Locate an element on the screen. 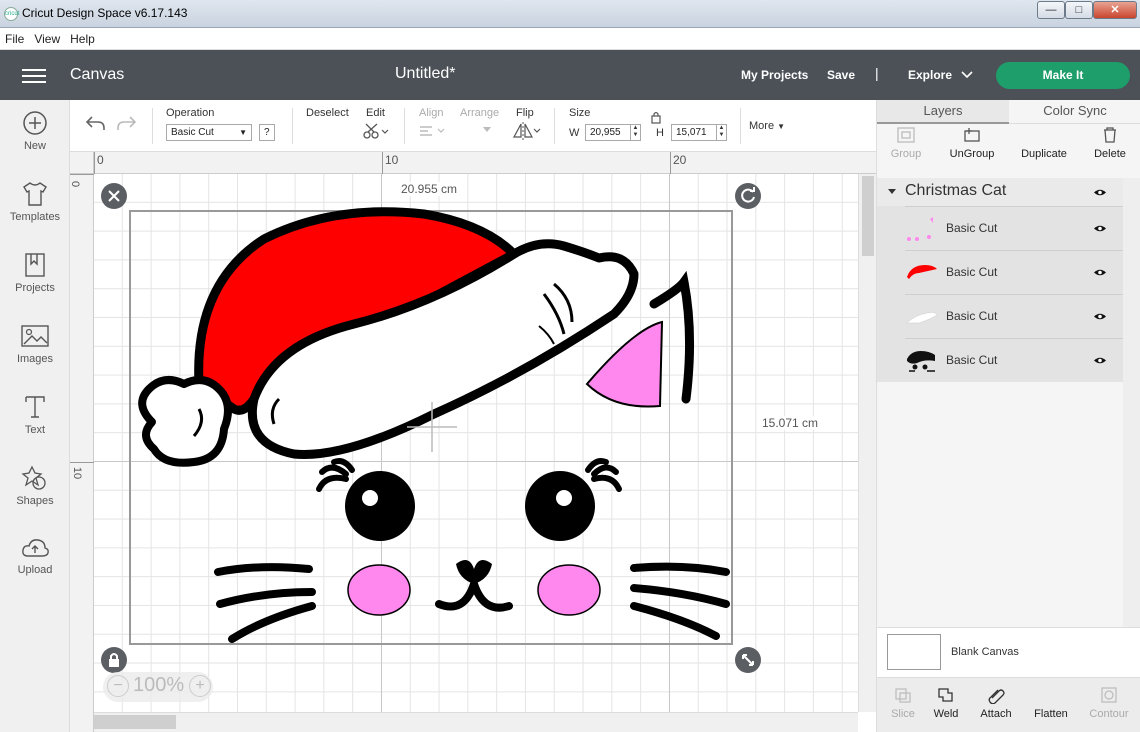  more-dropdown: More ▼ is located at coordinates (767, 126).